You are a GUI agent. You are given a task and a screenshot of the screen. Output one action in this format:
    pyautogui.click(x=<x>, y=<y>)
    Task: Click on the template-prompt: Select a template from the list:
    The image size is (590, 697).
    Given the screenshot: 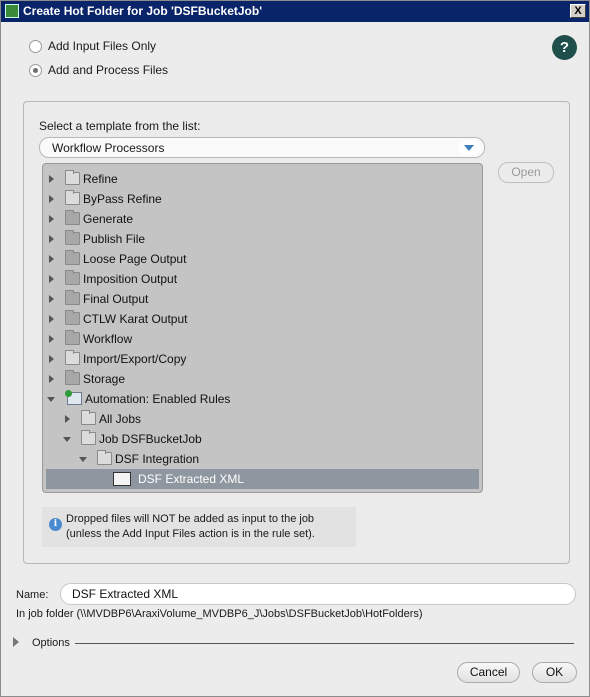 What is the action you would take?
    pyautogui.click(x=120, y=126)
    